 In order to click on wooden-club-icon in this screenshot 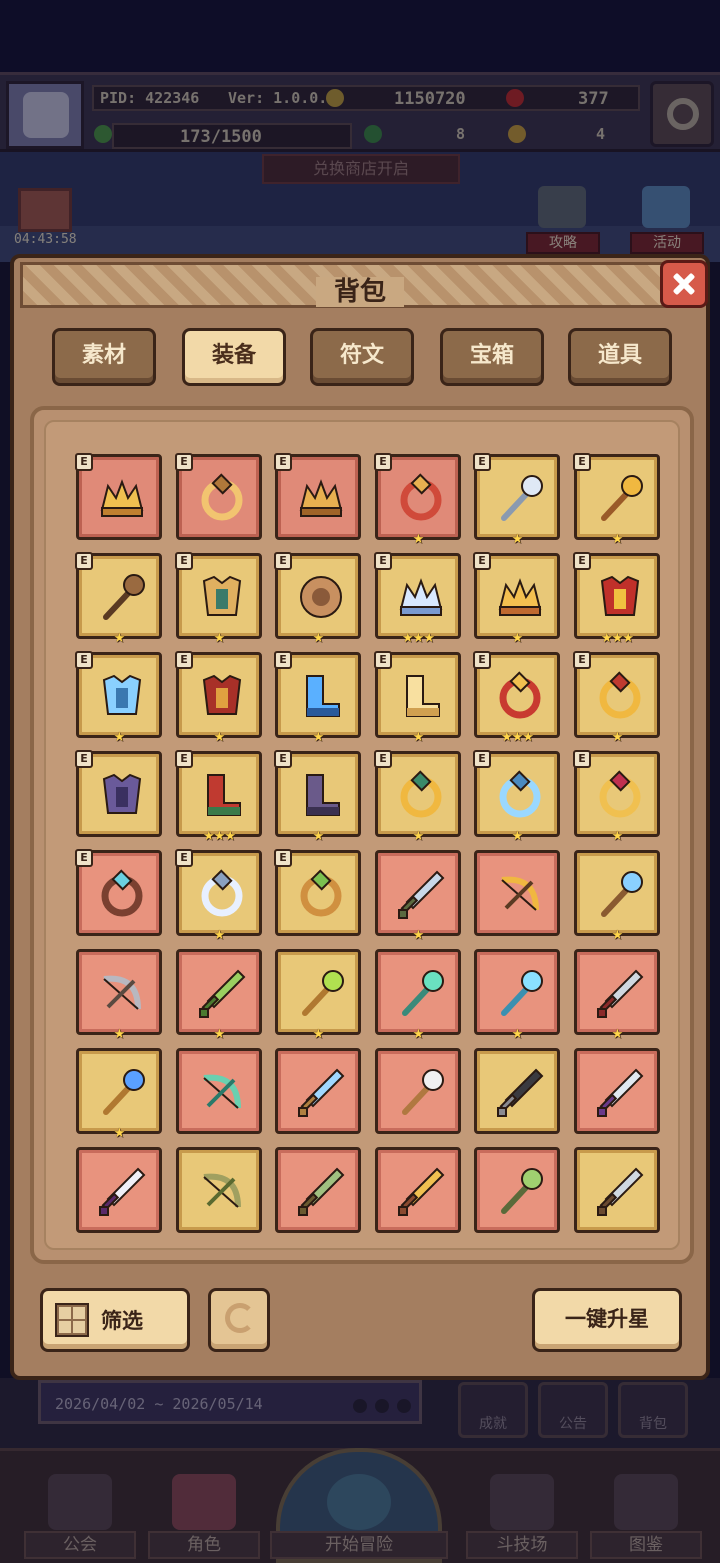, I will do `click(122, 597)`.